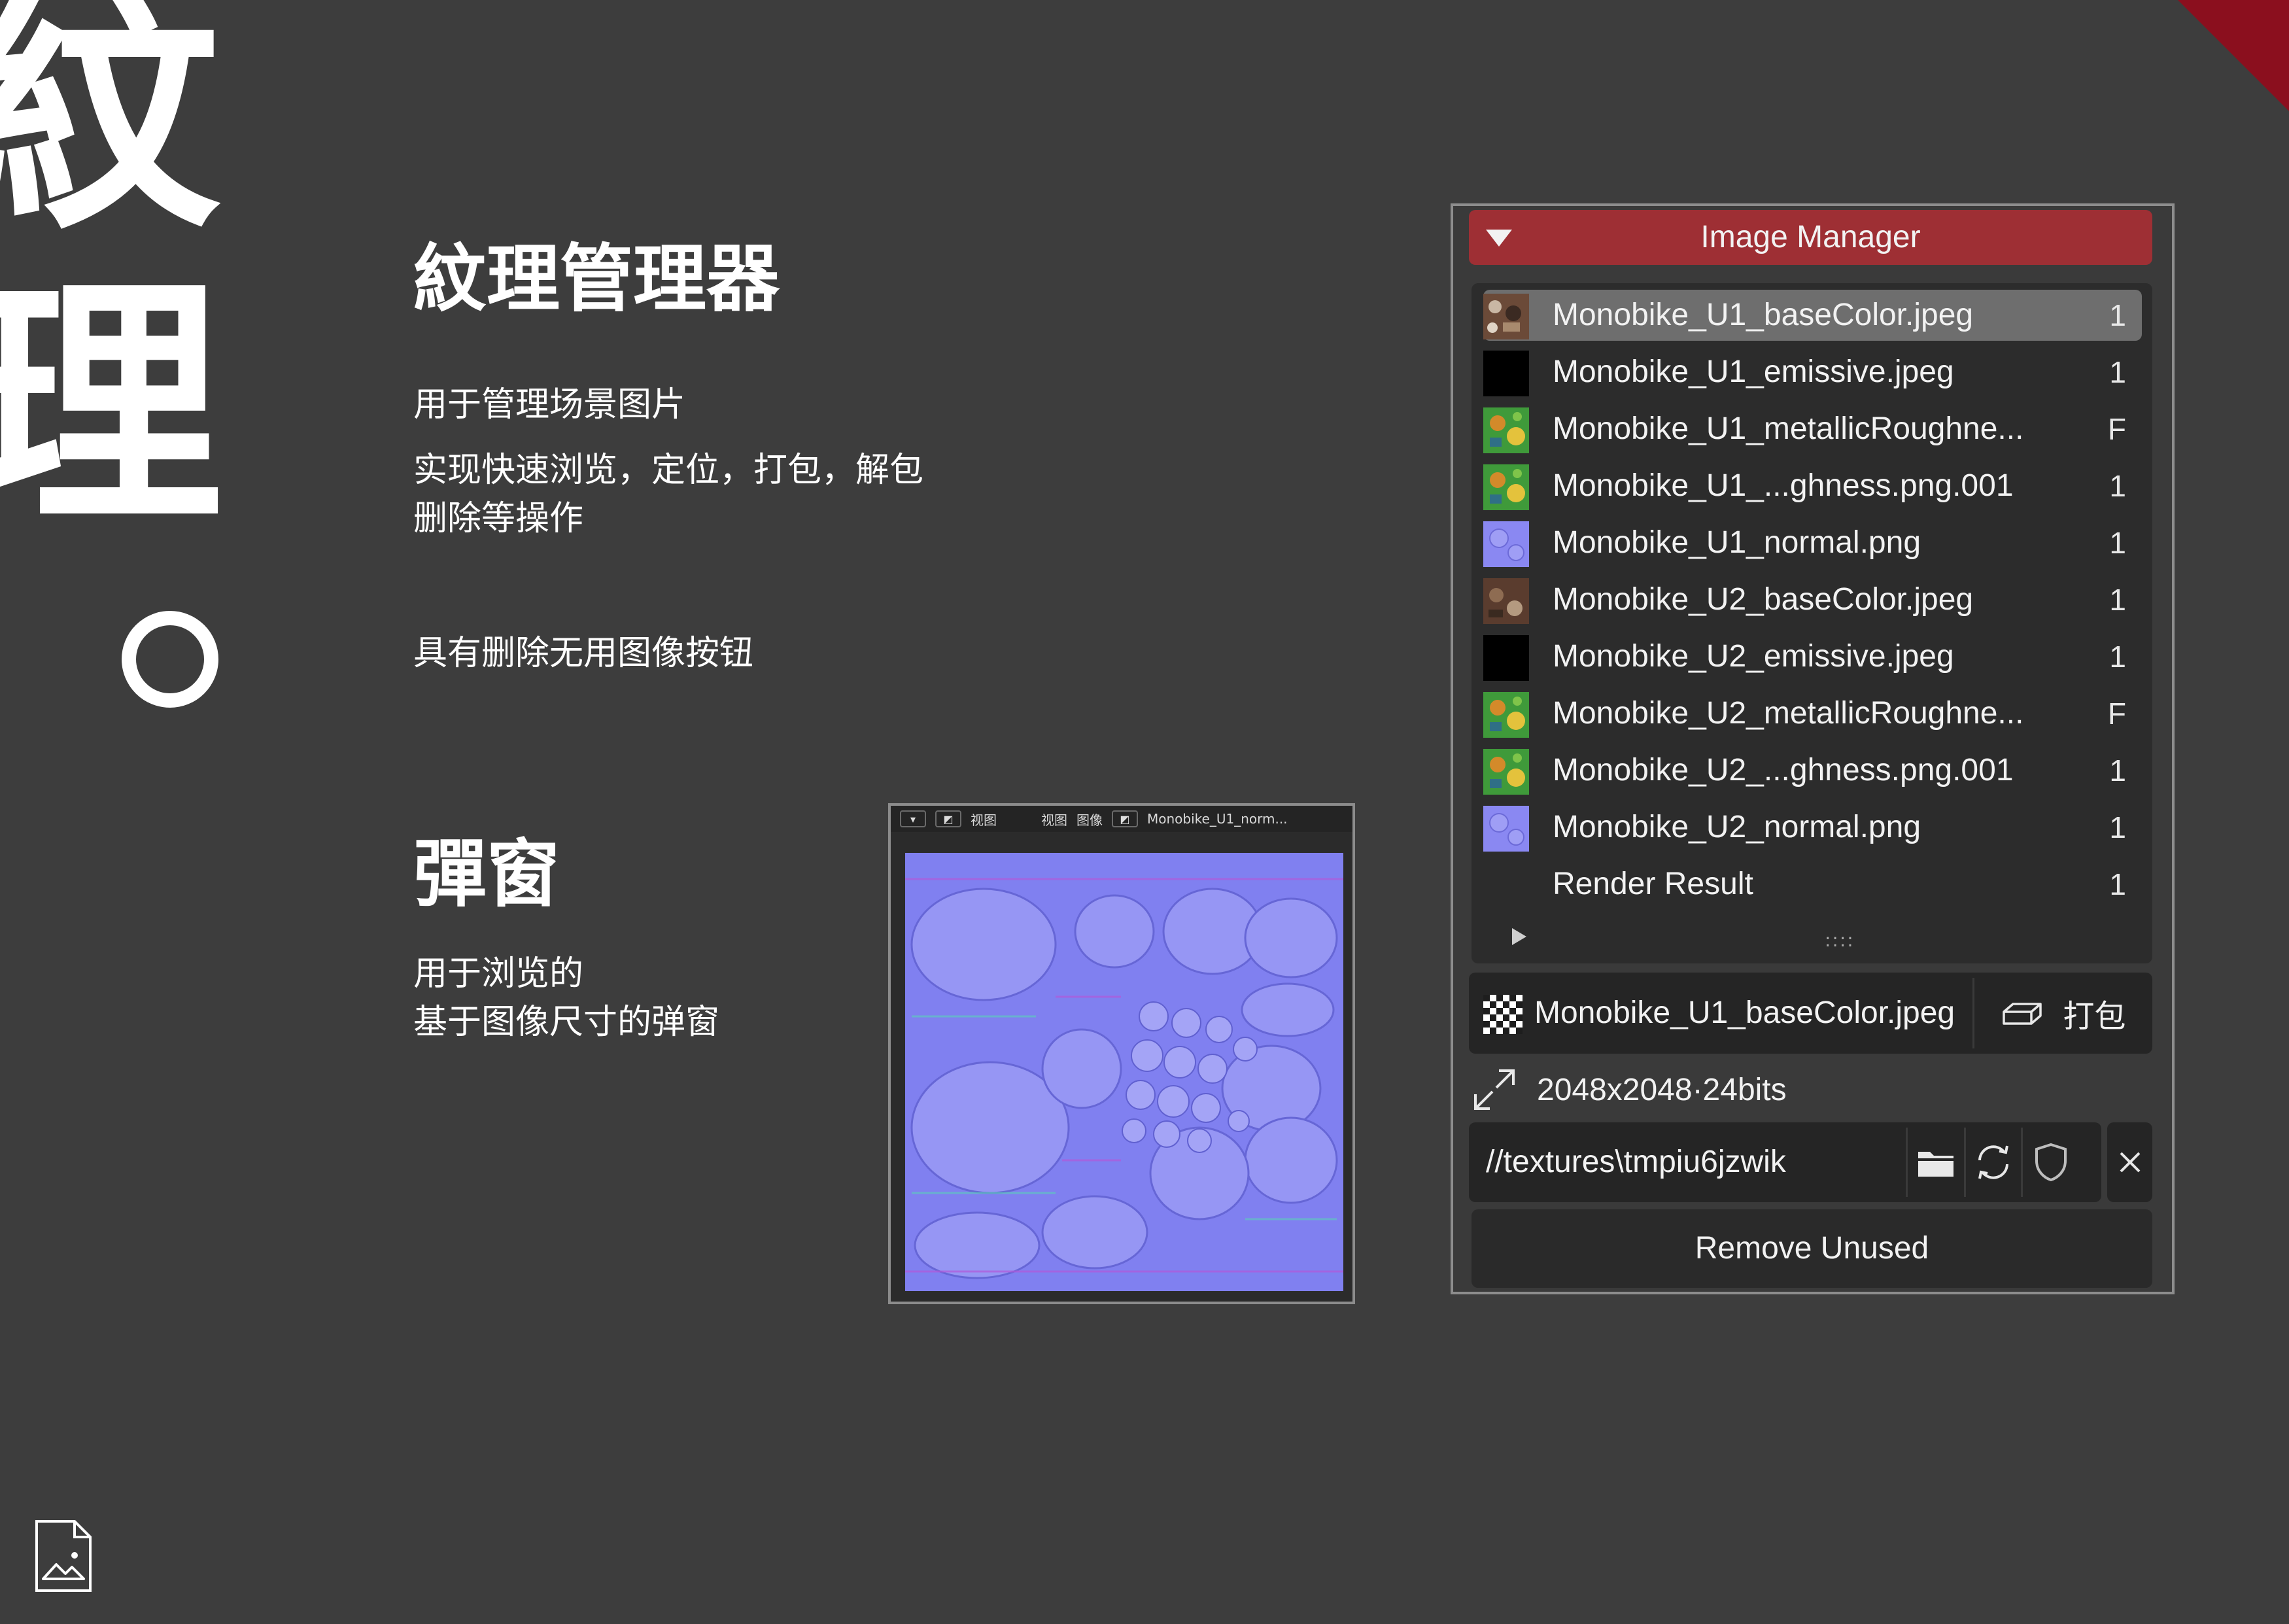 Image resolution: width=2289 pixels, height=1624 pixels. I want to click on selected-image-name: Monobike_U1_baseColor.jpeg, so click(1745, 1013).